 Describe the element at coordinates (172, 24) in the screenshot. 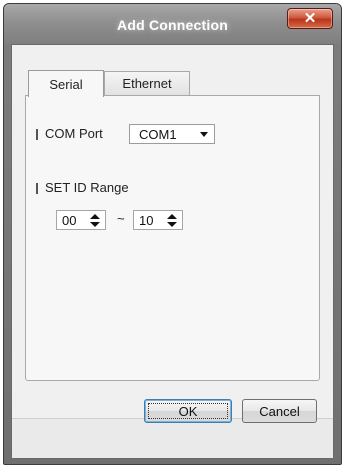

I see `title-bar: Add Connection ✕` at that location.